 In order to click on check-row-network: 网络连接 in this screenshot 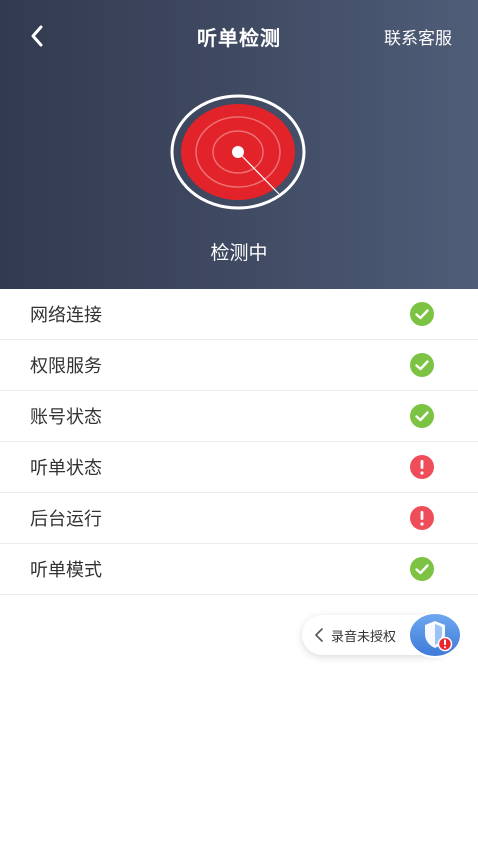, I will do `click(239, 314)`.